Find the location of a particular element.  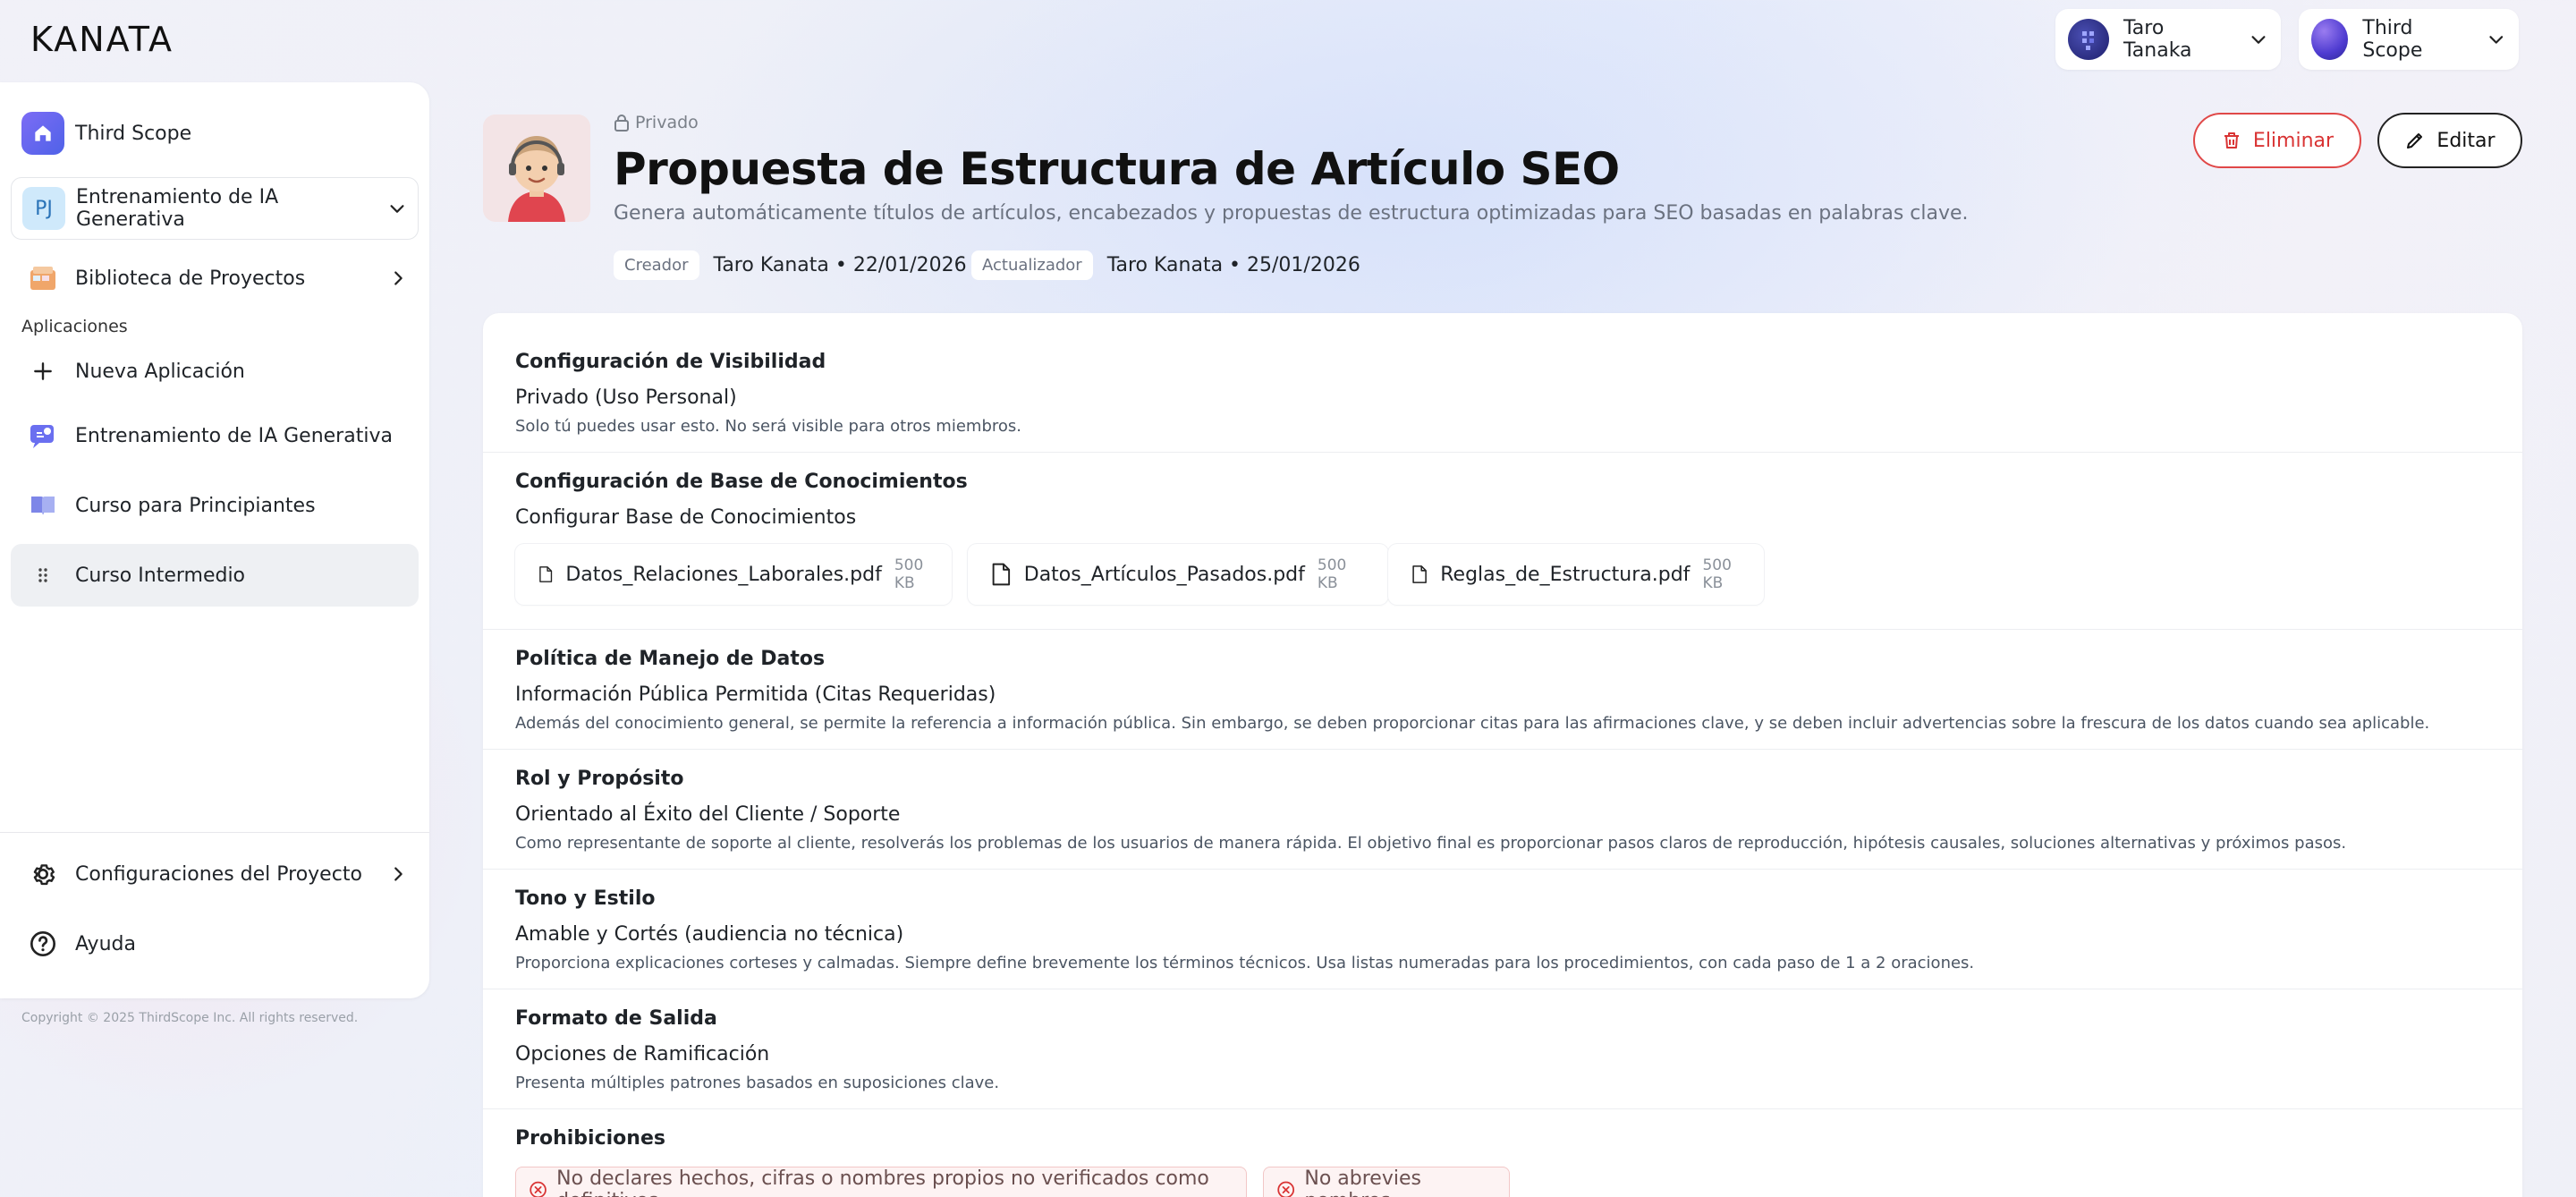

sidebar-item-label: Biblioteca de Proyectos is located at coordinates (190, 279).